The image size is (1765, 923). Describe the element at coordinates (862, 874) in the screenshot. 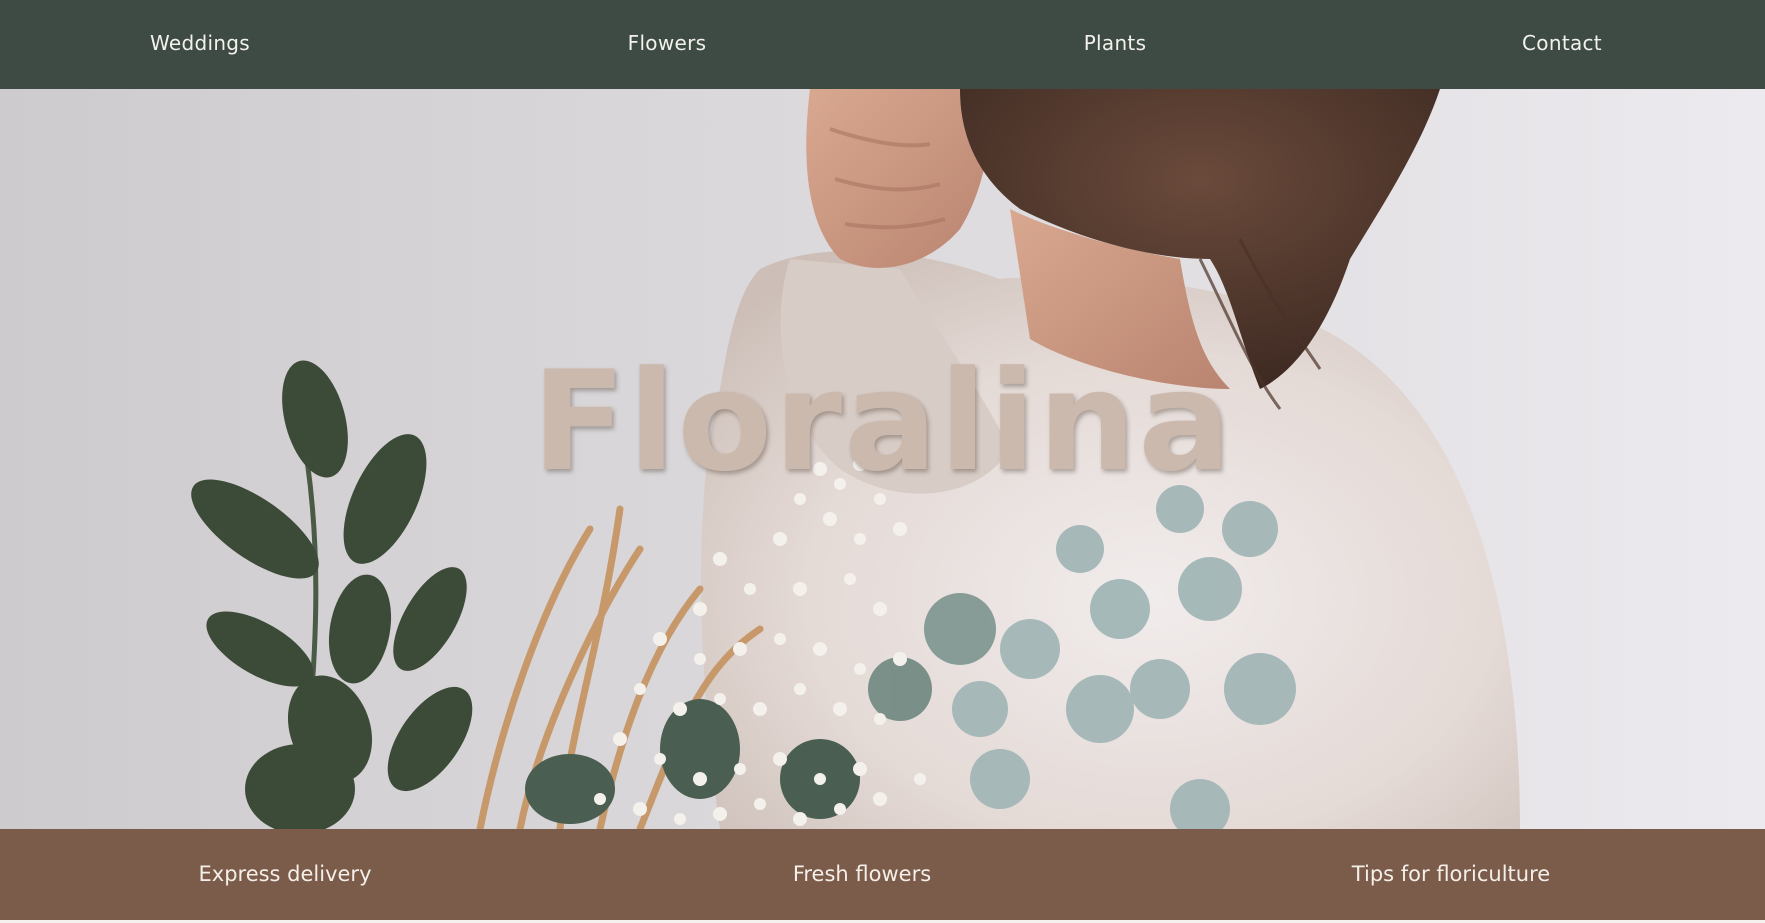

I see `feature-fresh-flowers: Fresh flowers` at that location.